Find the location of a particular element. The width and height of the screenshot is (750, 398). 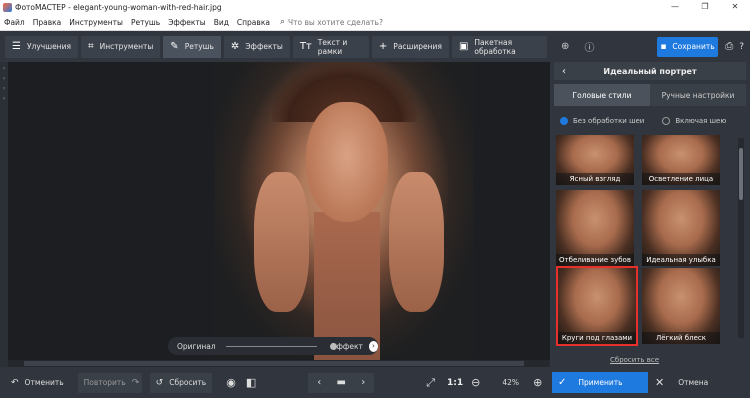

next-image-icon: › is located at coordinates (363, 382).